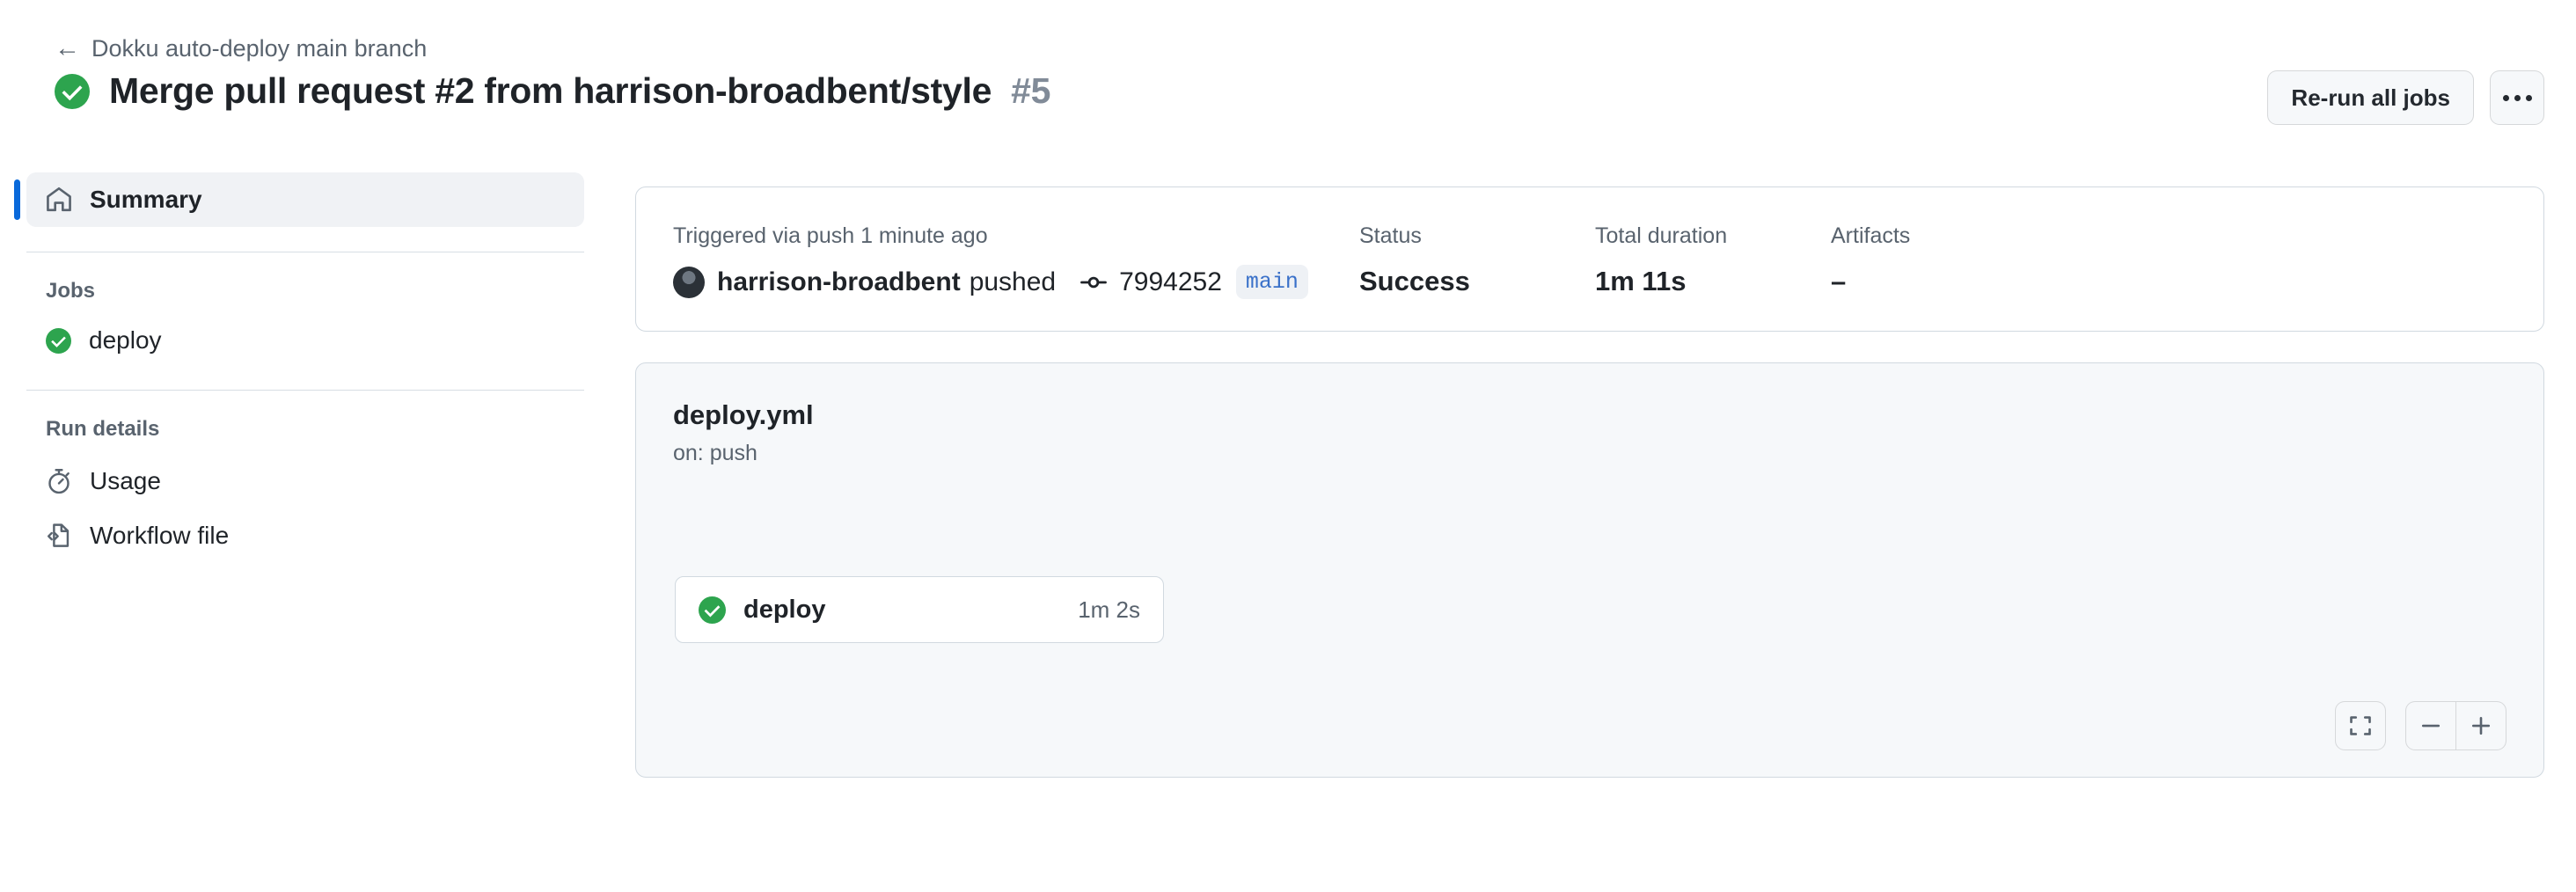 This screenshot has height=892, width=2576. I want to click on workflow-file-name: deploy.yml, so click(743, 415).